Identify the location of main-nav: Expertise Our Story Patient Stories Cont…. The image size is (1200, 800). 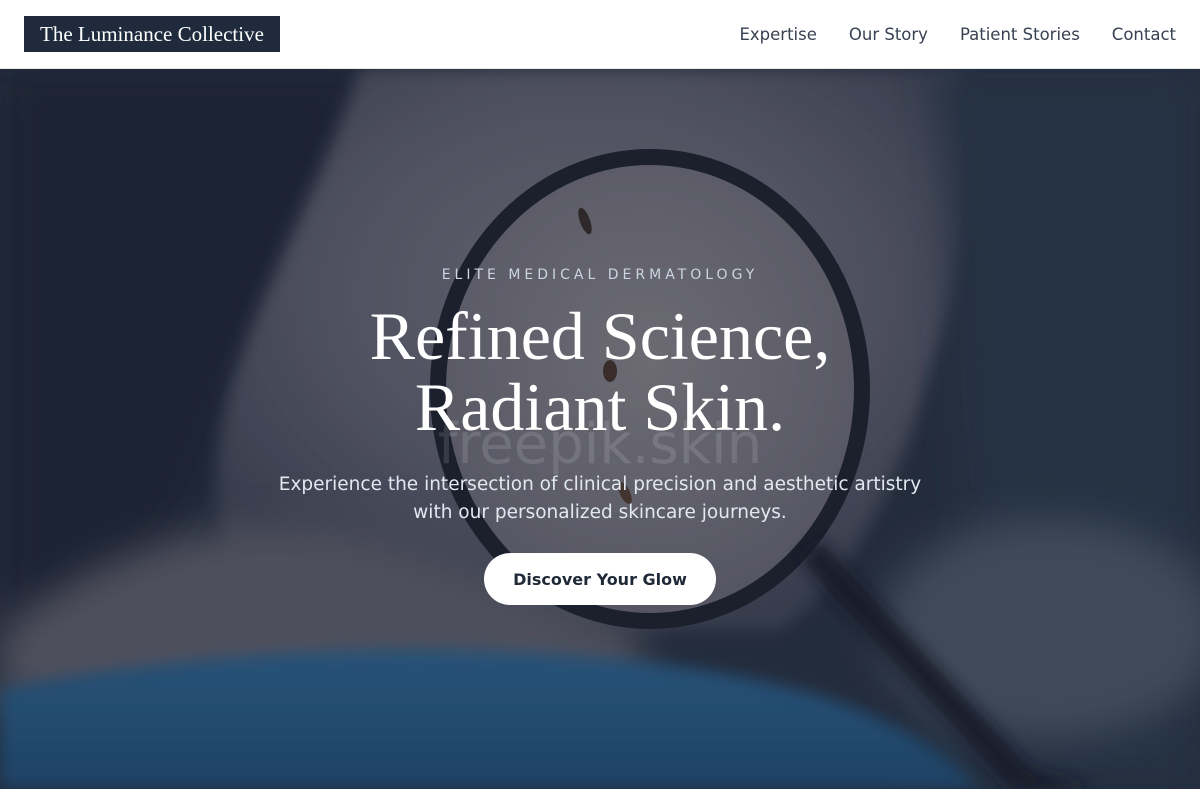
(941, 34).